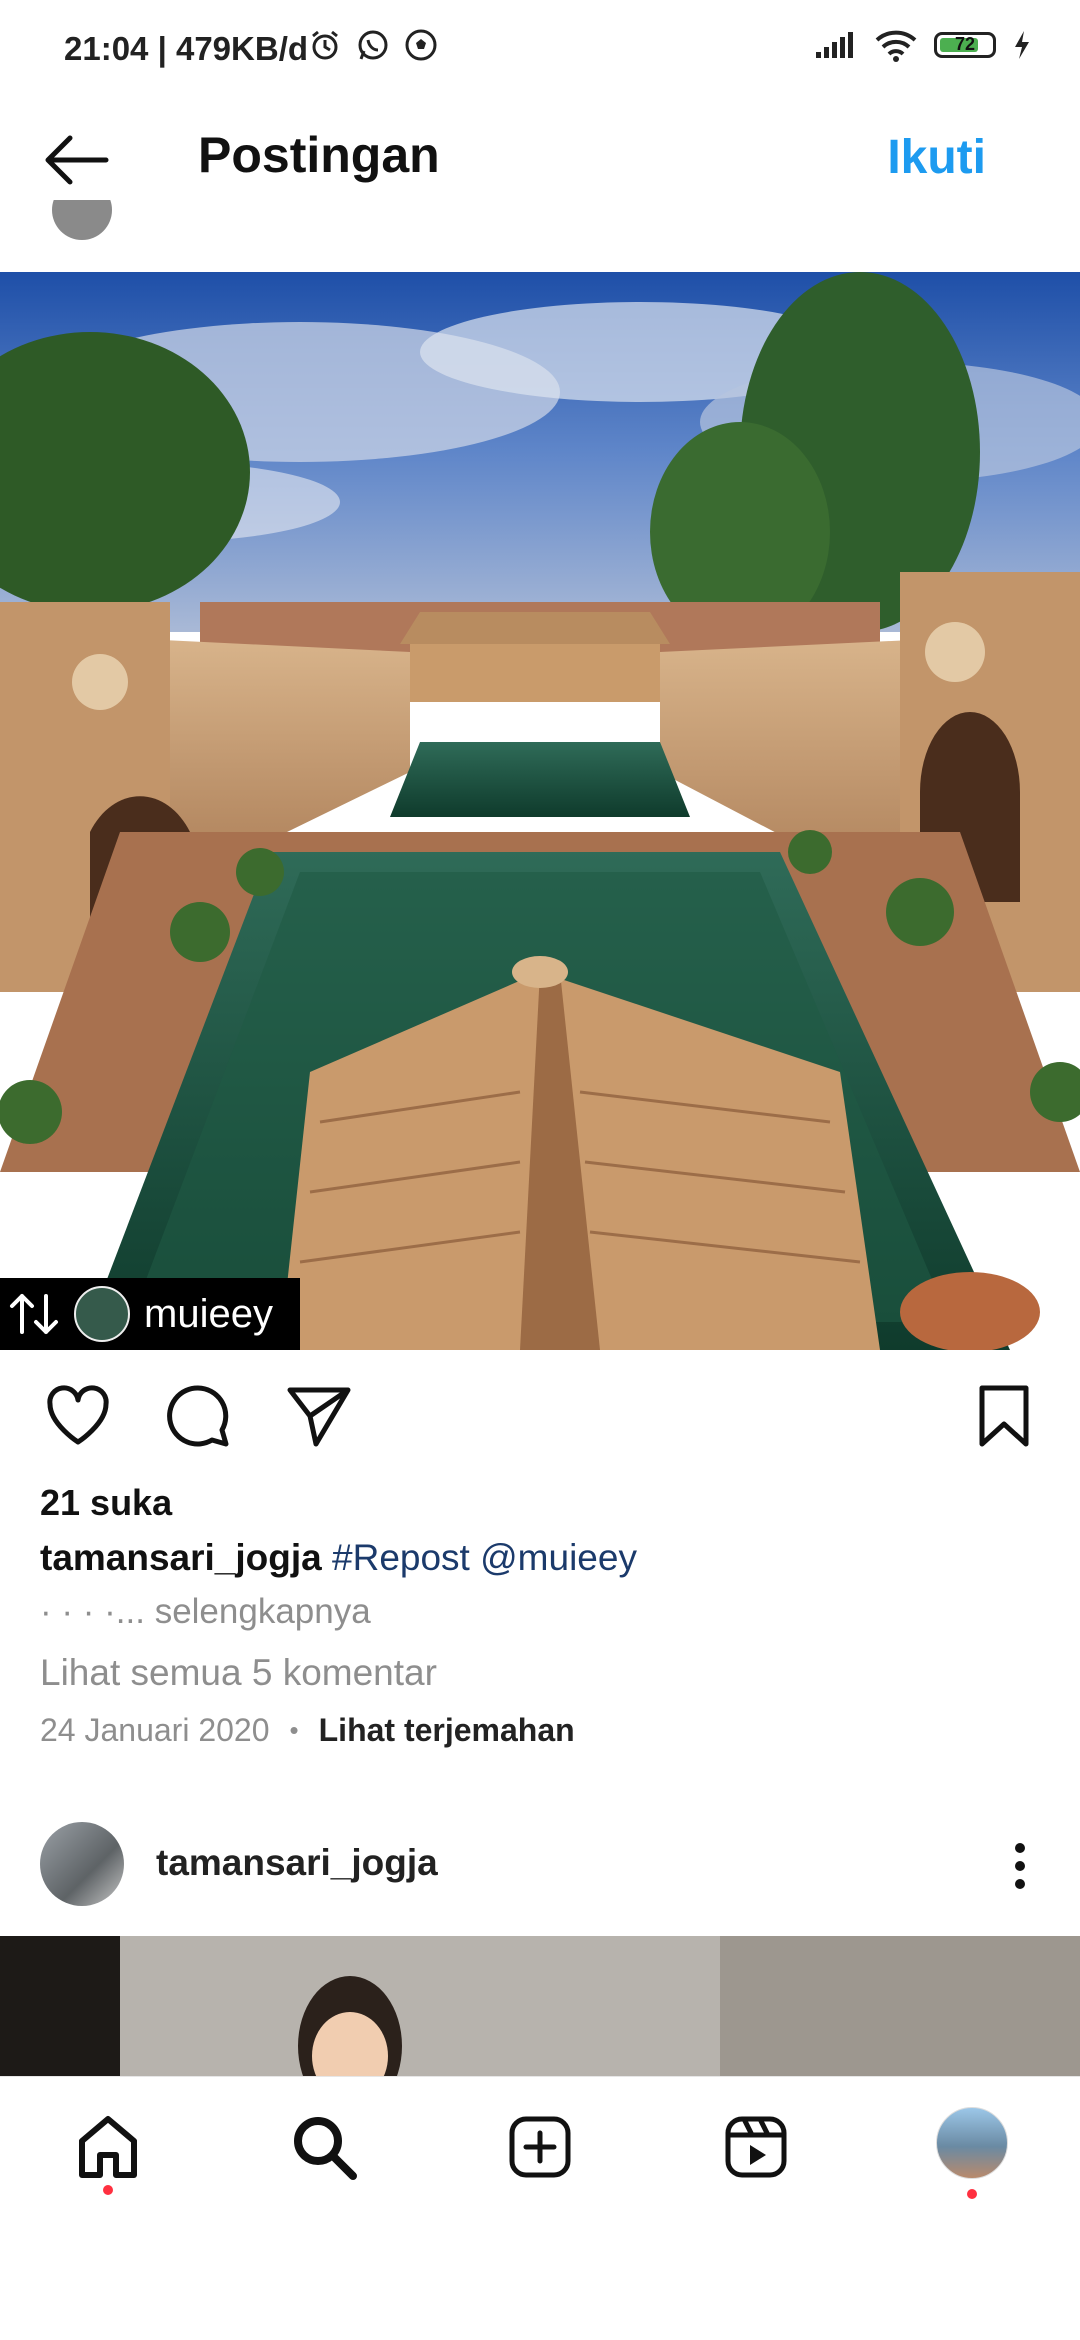  I want to click on like-button, so click(78, 1416).